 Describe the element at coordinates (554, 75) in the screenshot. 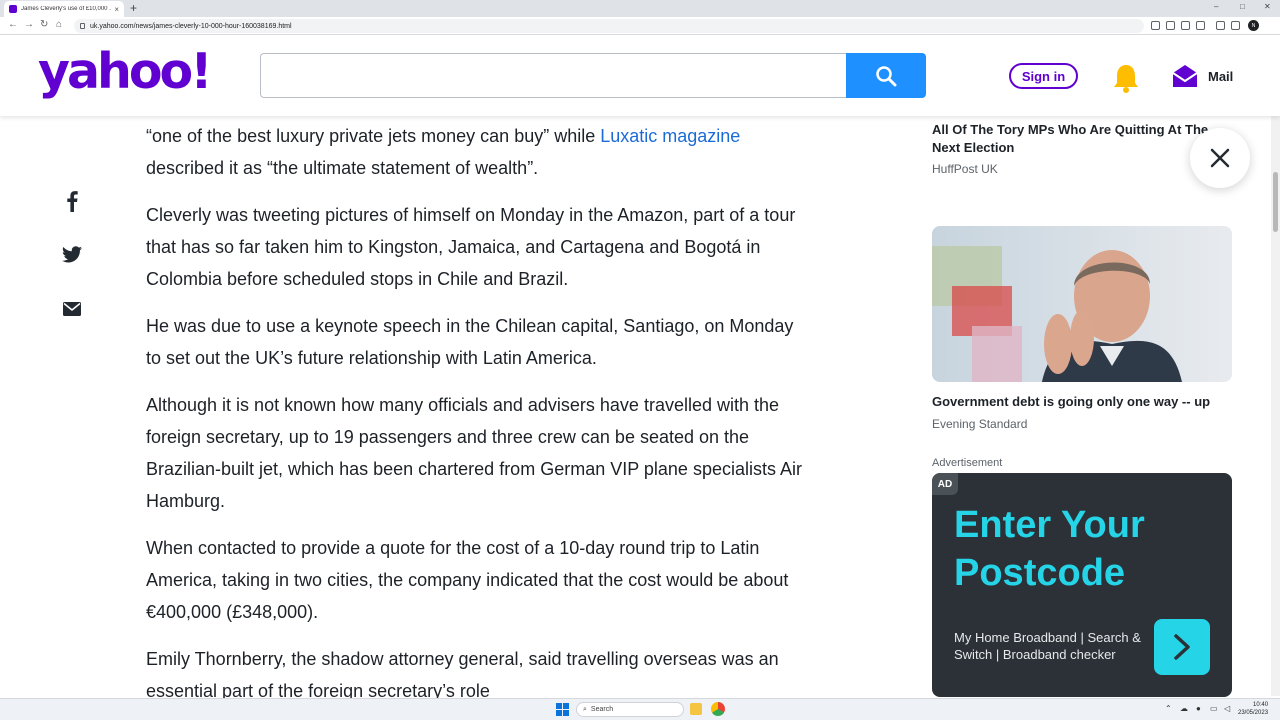

I see `search-input` at that location.